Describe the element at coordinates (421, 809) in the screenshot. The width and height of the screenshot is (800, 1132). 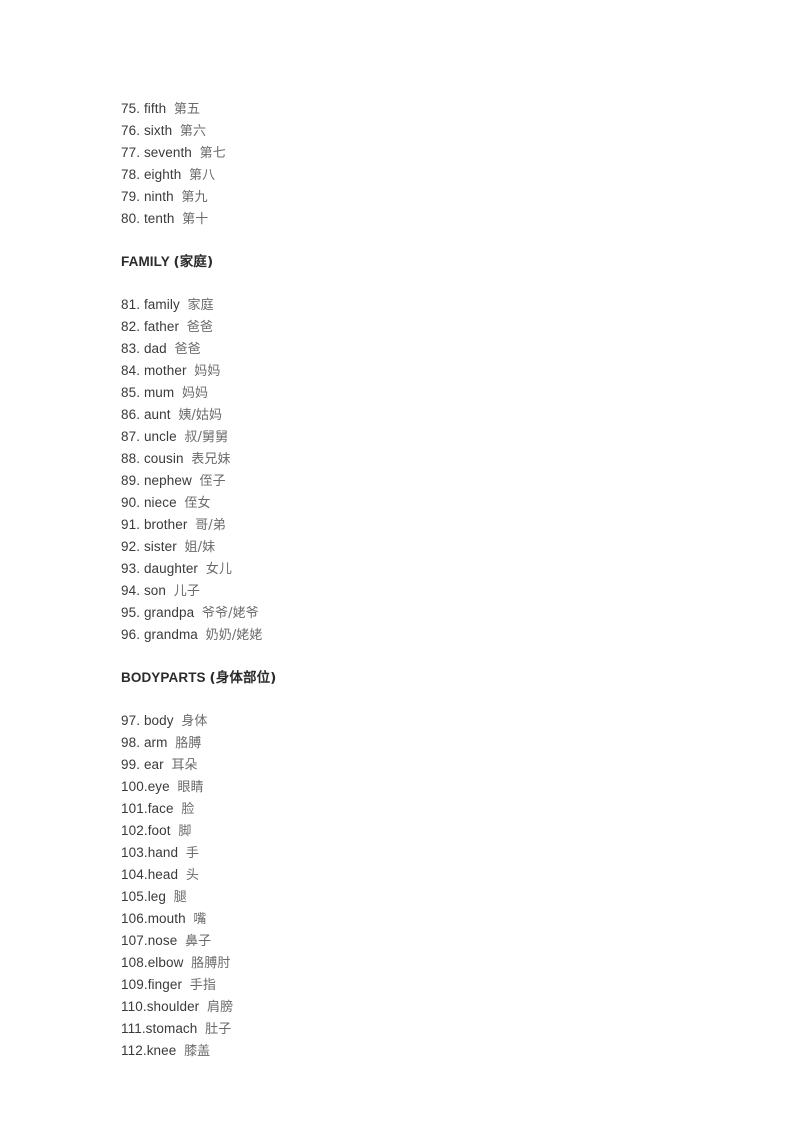
I see `vocabulary-entry: 101.face 脸` at that location.